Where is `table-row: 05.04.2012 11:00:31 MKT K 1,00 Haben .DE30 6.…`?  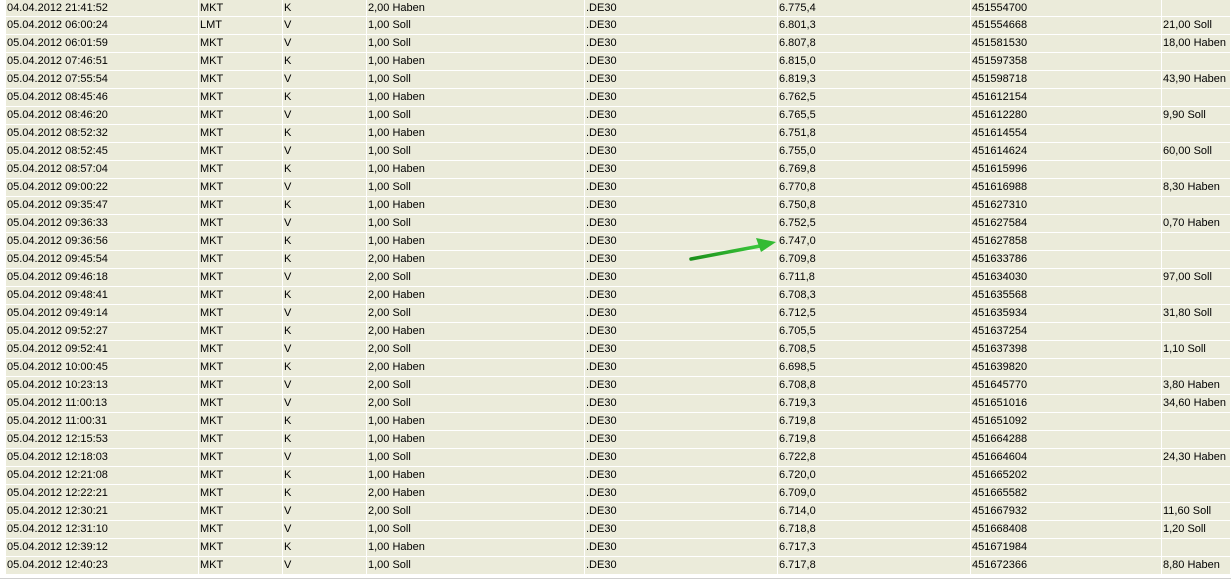 table-row: 05.04.2012 11:00:31 MKT K 1,00 Haben .DE30 6.… is located at coordinates (618, 422).